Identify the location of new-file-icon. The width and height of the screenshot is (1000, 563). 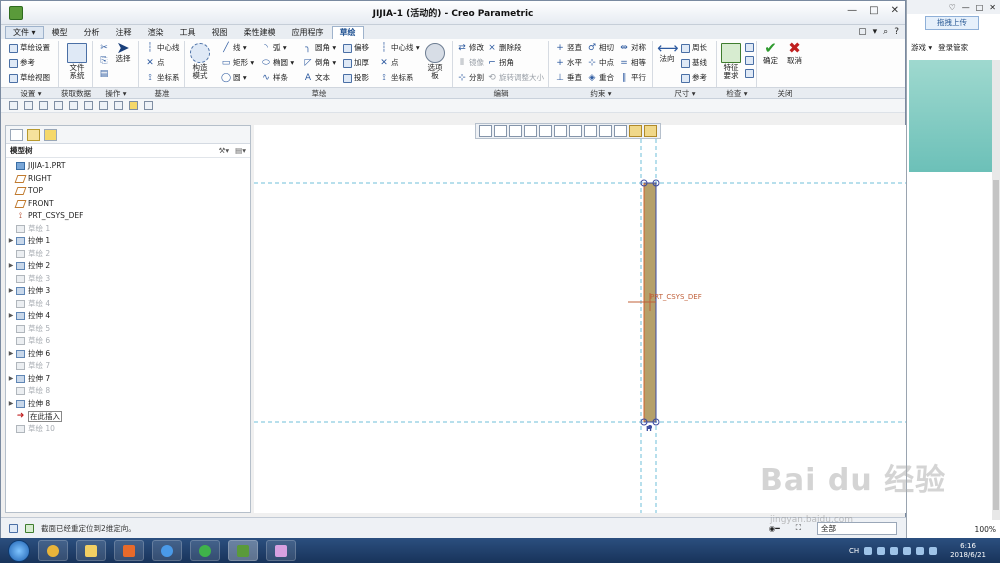
(13, 105).